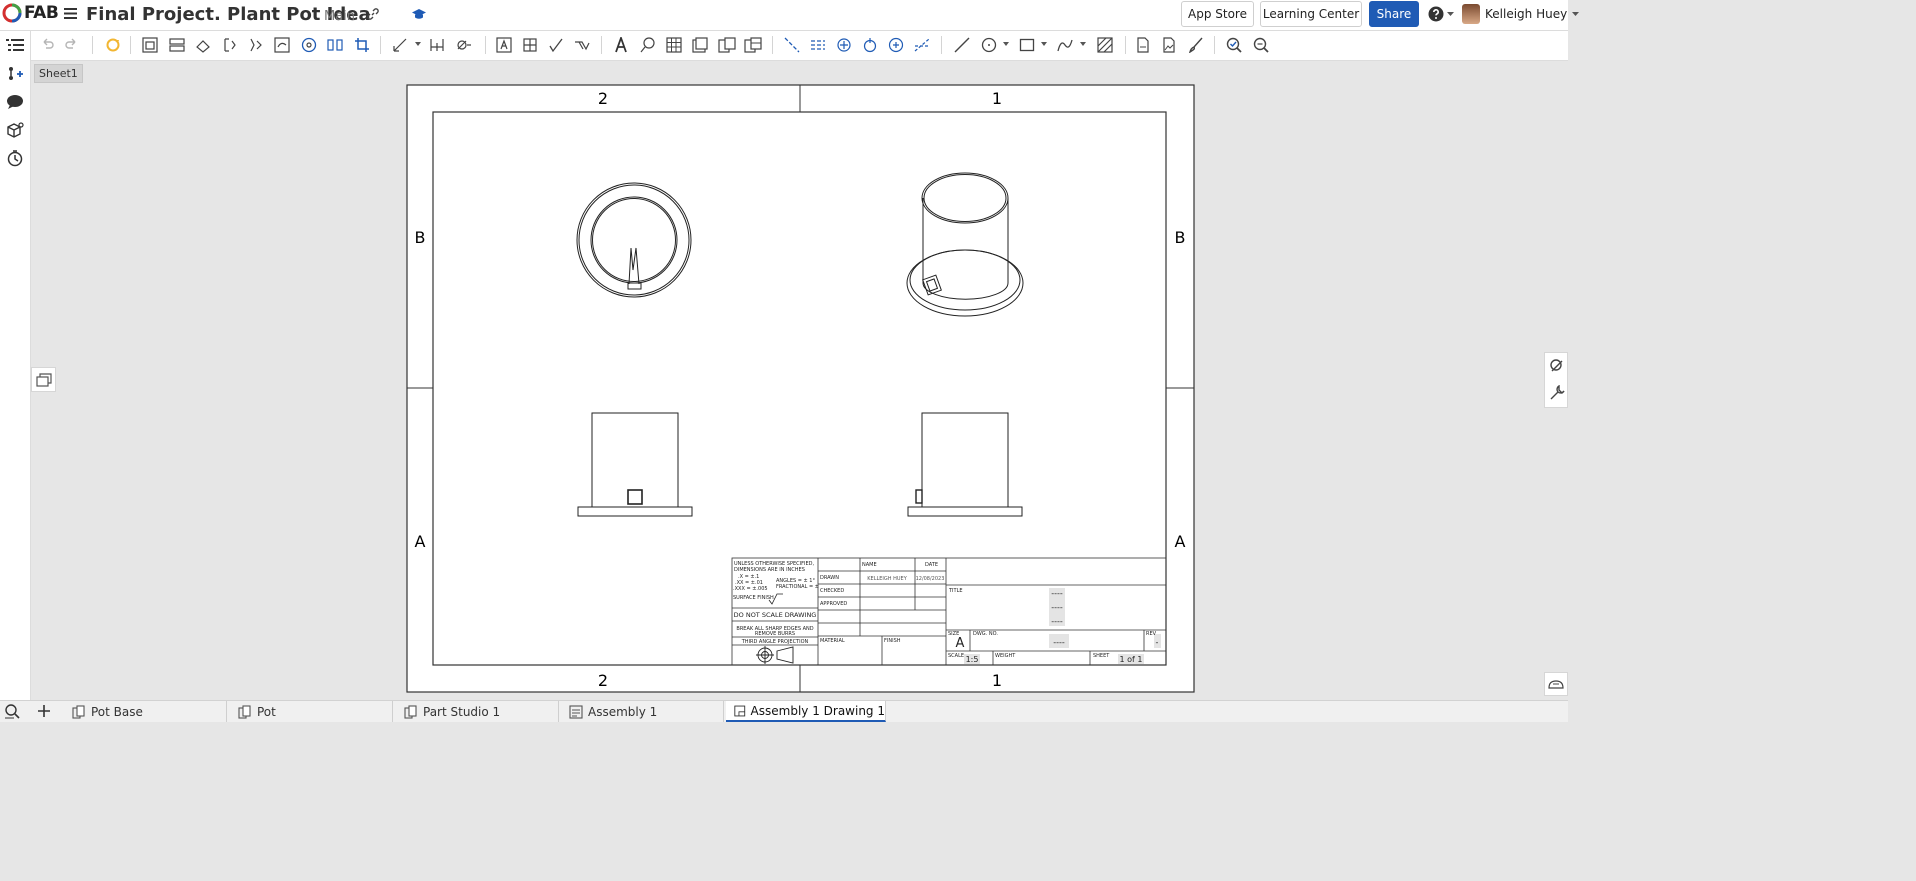  I want to click on add-tab-button, so click(44, 713).